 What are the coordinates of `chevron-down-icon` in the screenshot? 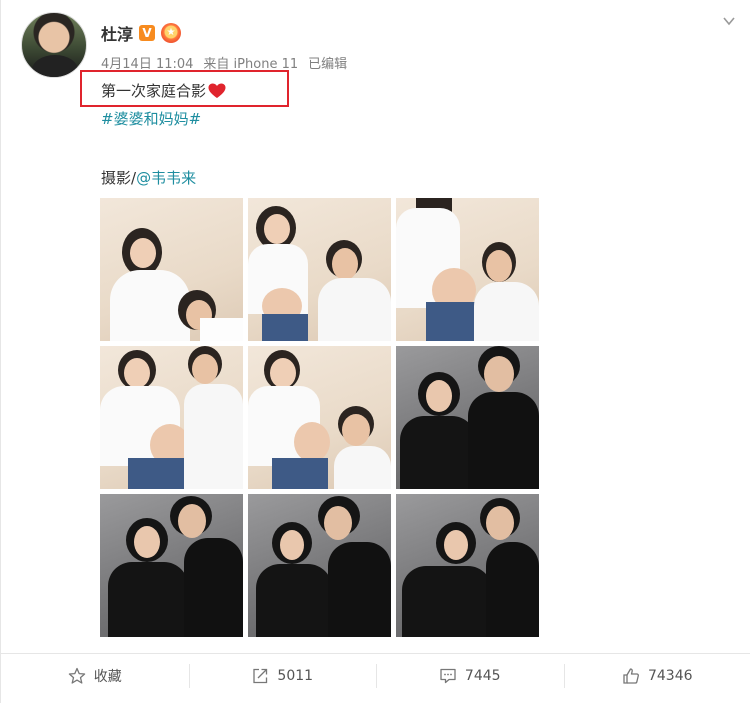 It's located at (729, 21).